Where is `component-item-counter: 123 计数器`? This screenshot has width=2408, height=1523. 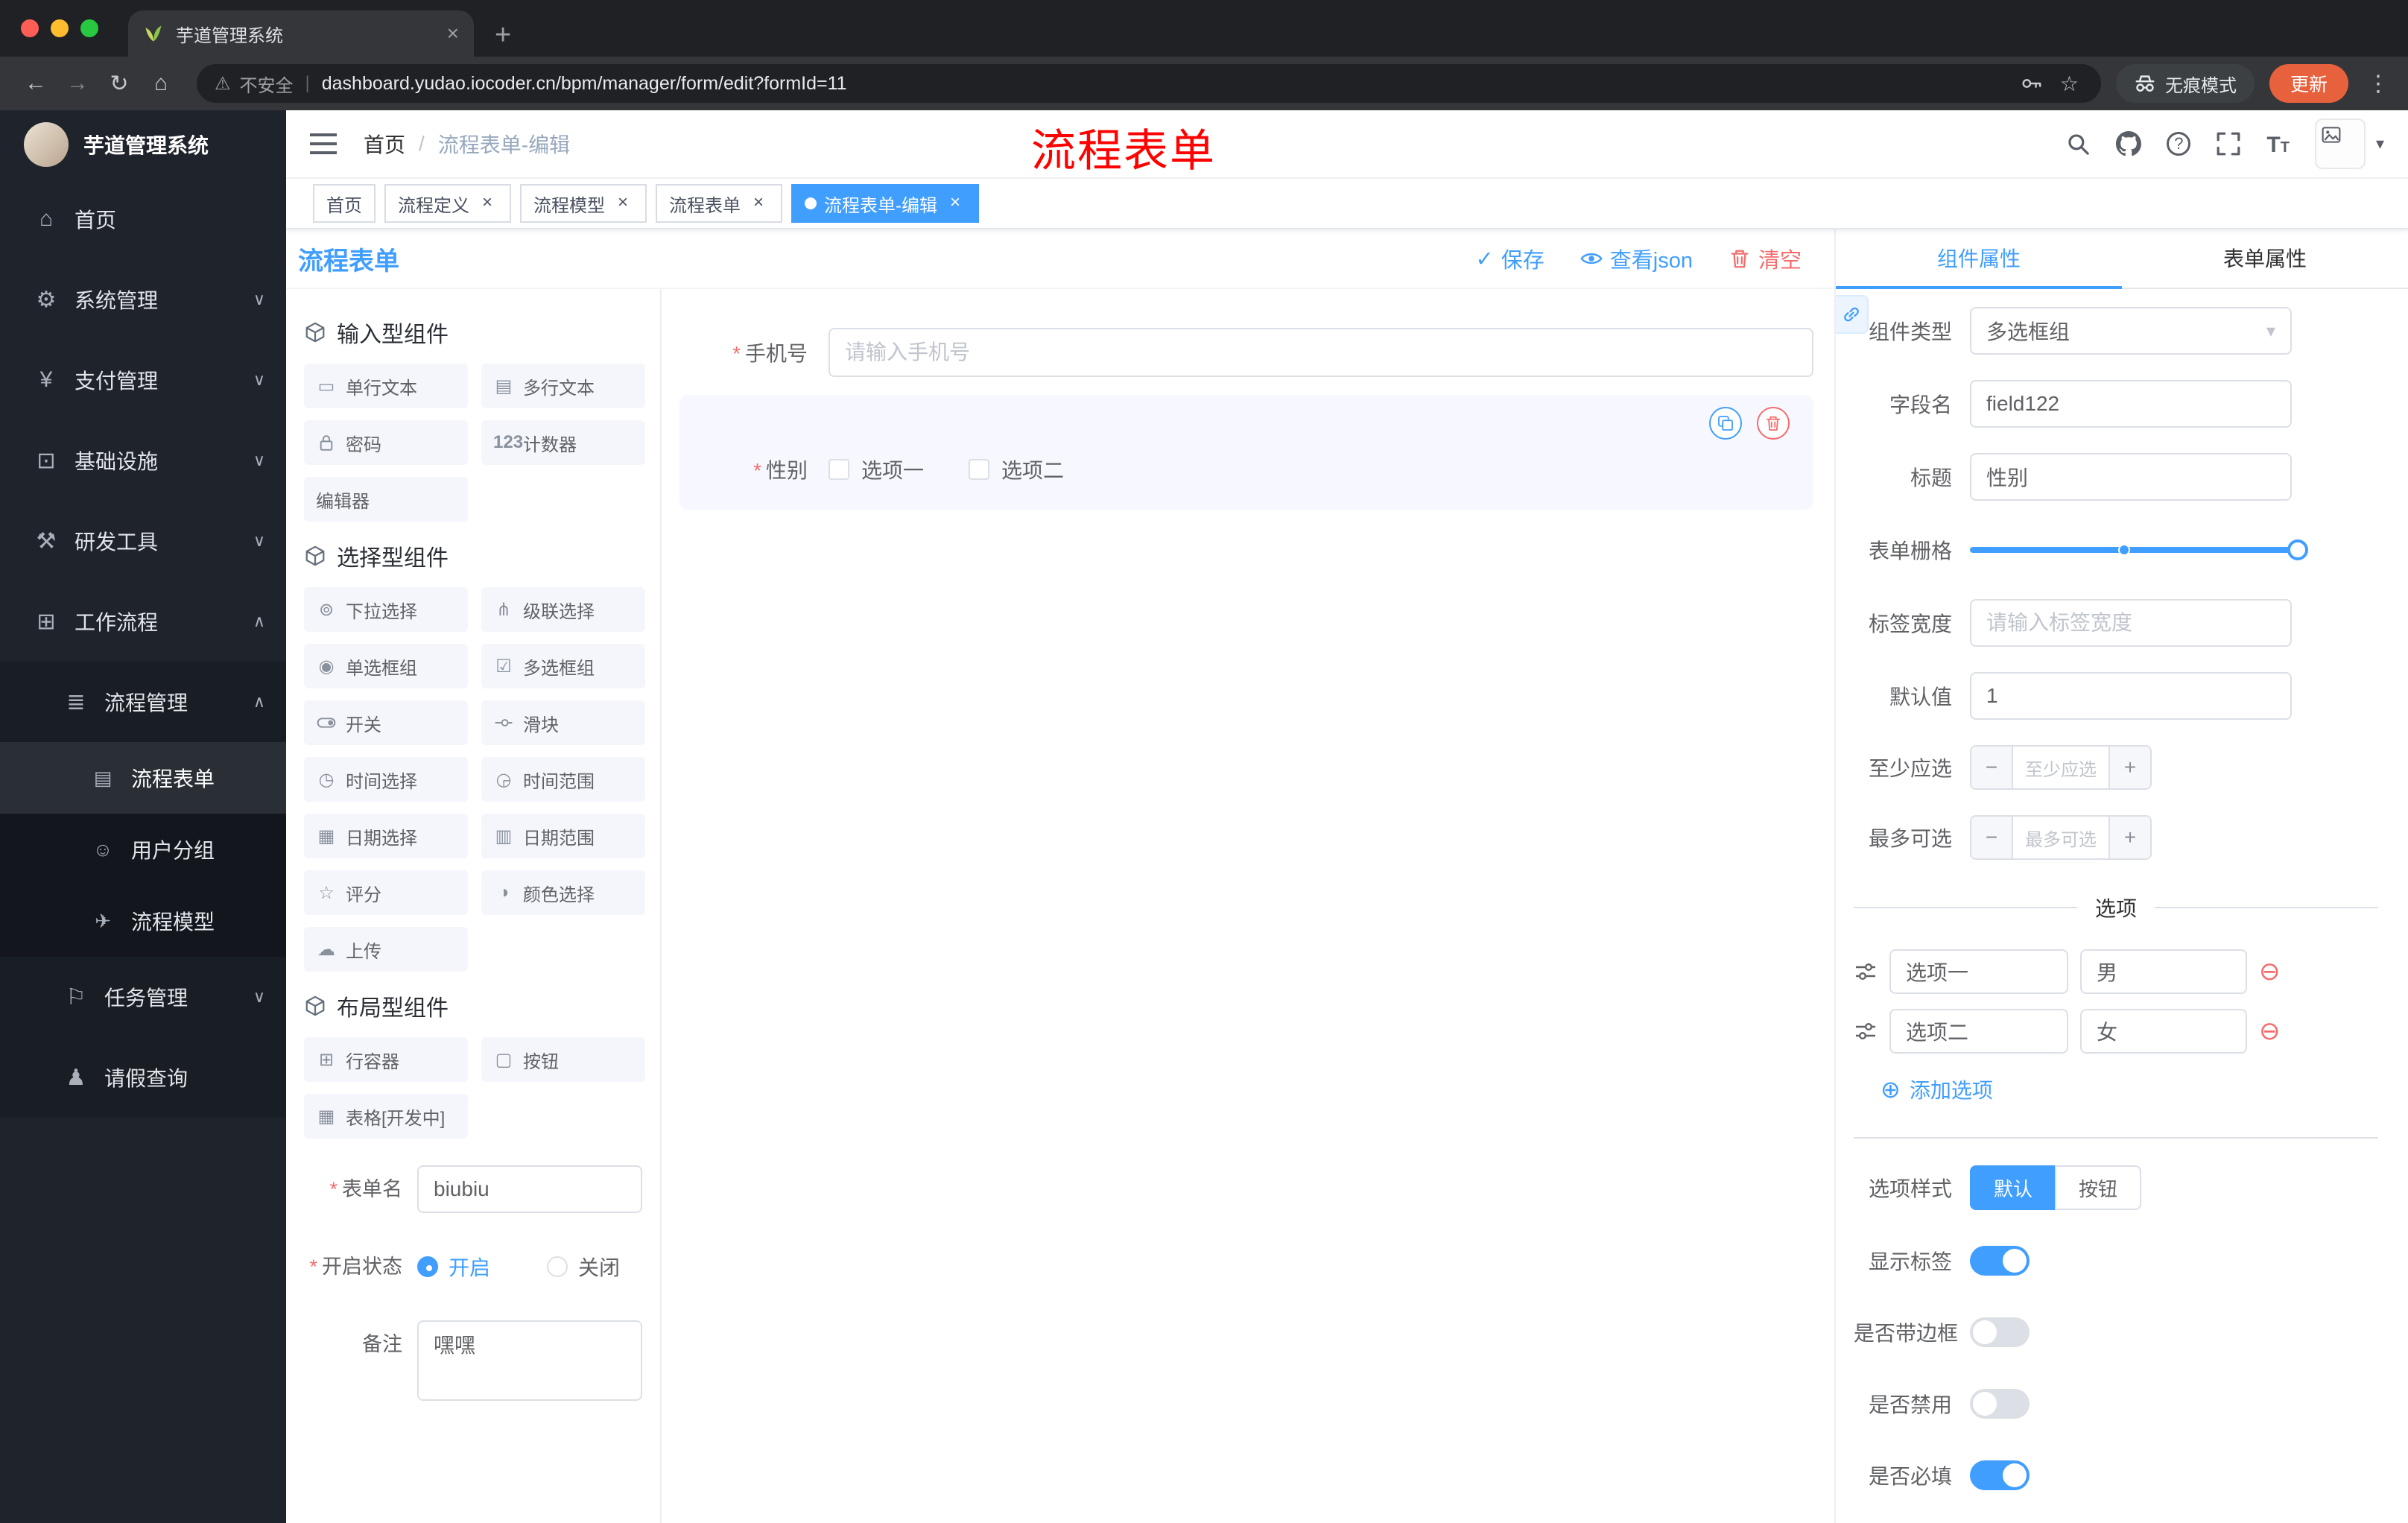
component-item-counter: 123 计数器 is located at coordinates (563, 442).